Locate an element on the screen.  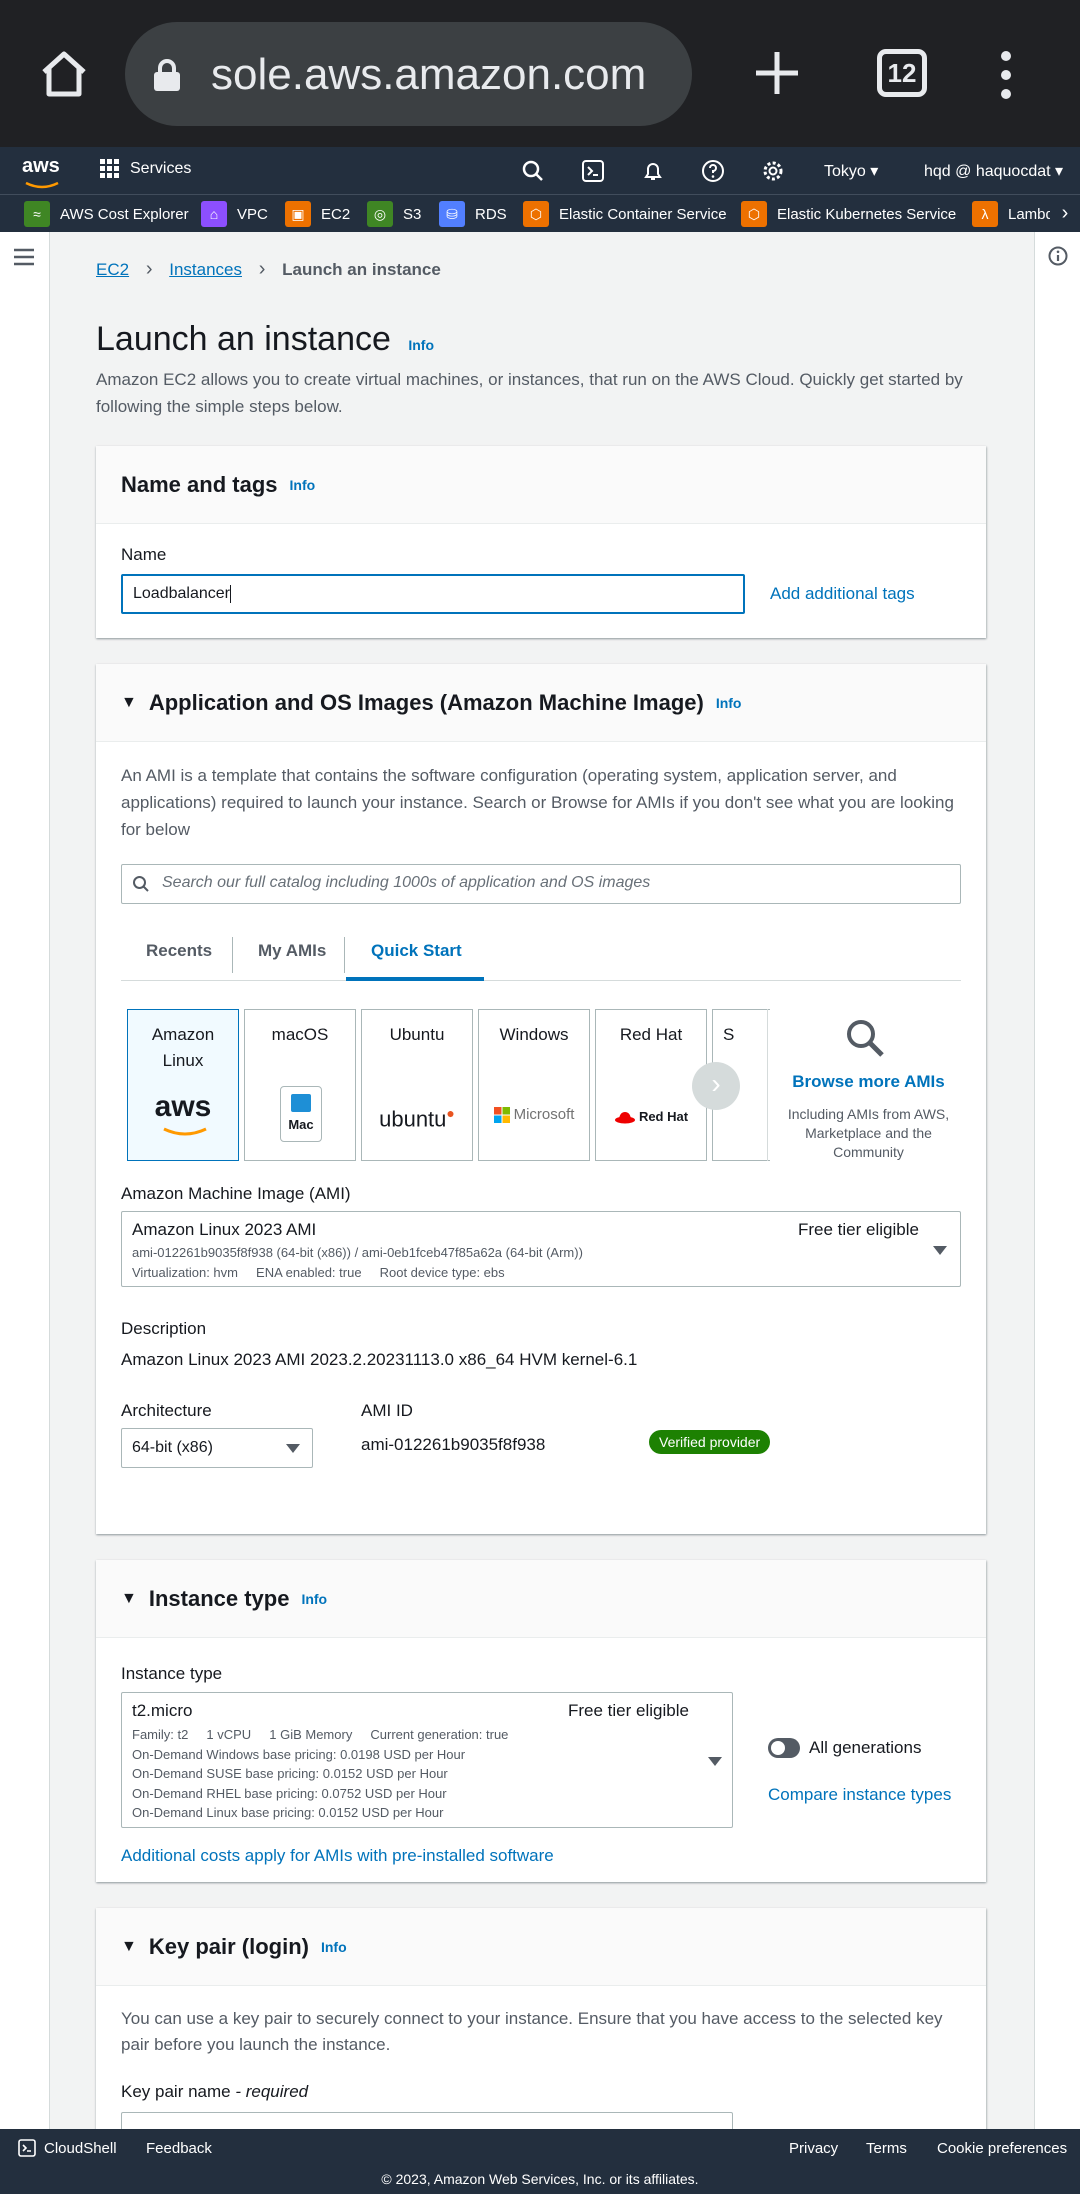
settings-gear-icon is located at coordinates (773, 171).